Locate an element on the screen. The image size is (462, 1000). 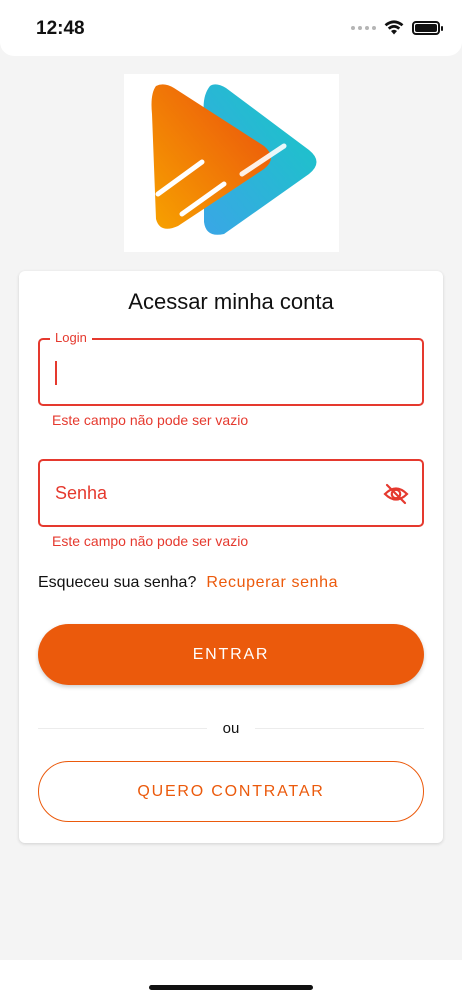
recover-password-link: Recuperar senha is located at coordinates (272, 583).